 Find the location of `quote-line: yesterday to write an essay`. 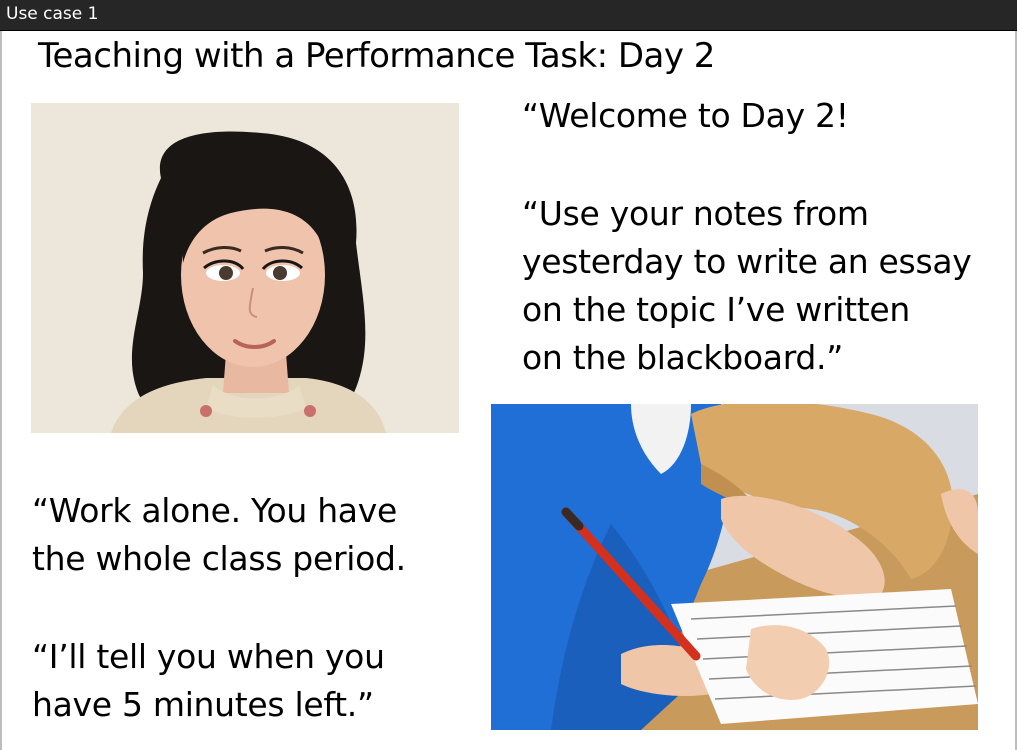

quote-line: yesterday to write an essay is located at coordinates (747, 261).